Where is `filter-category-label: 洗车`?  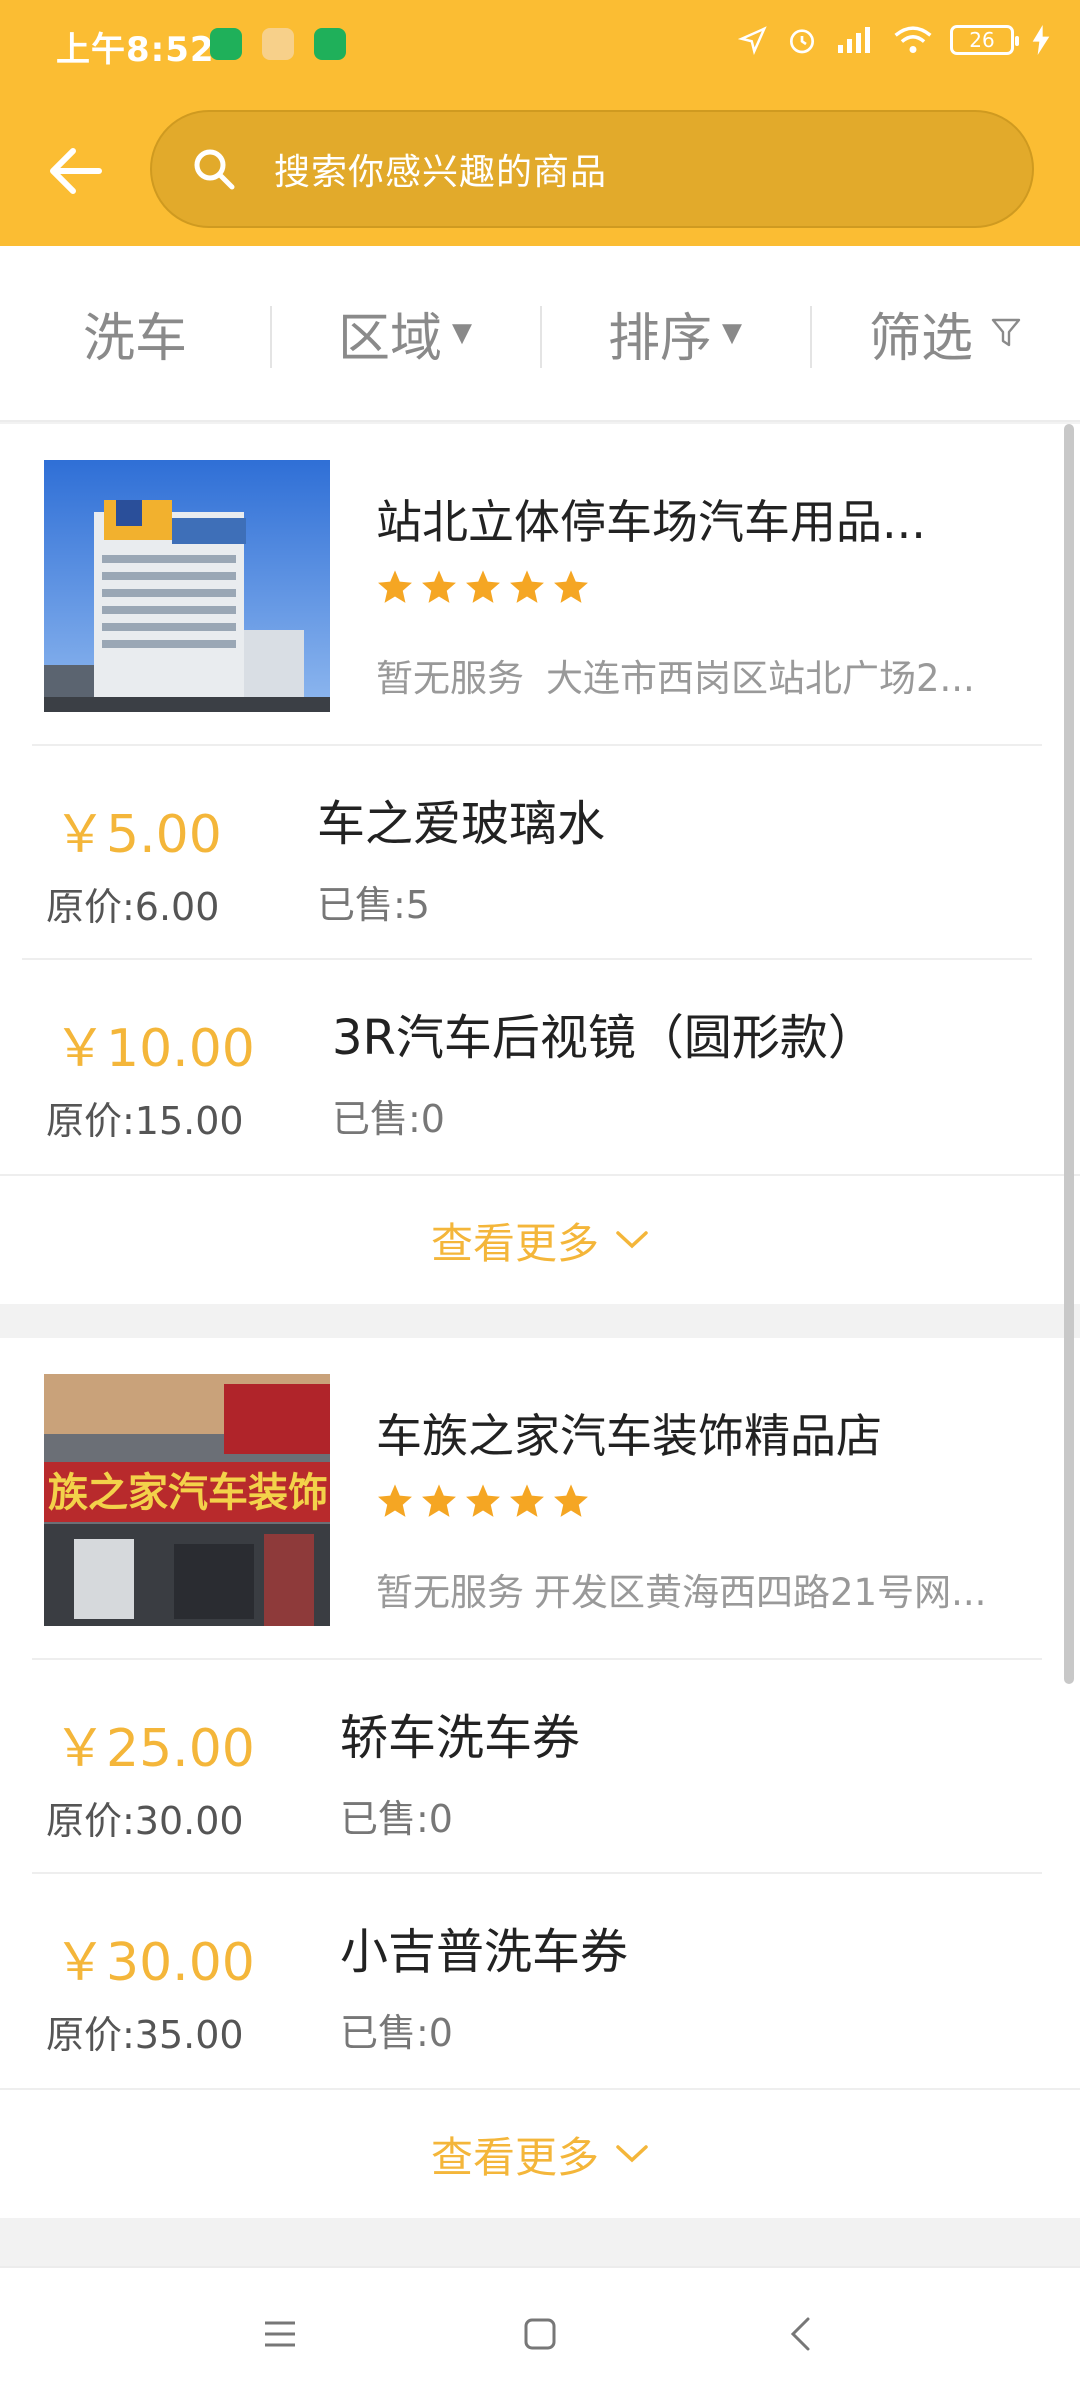 filter-category-label: 洗车 is located at coordinates (134, 338).